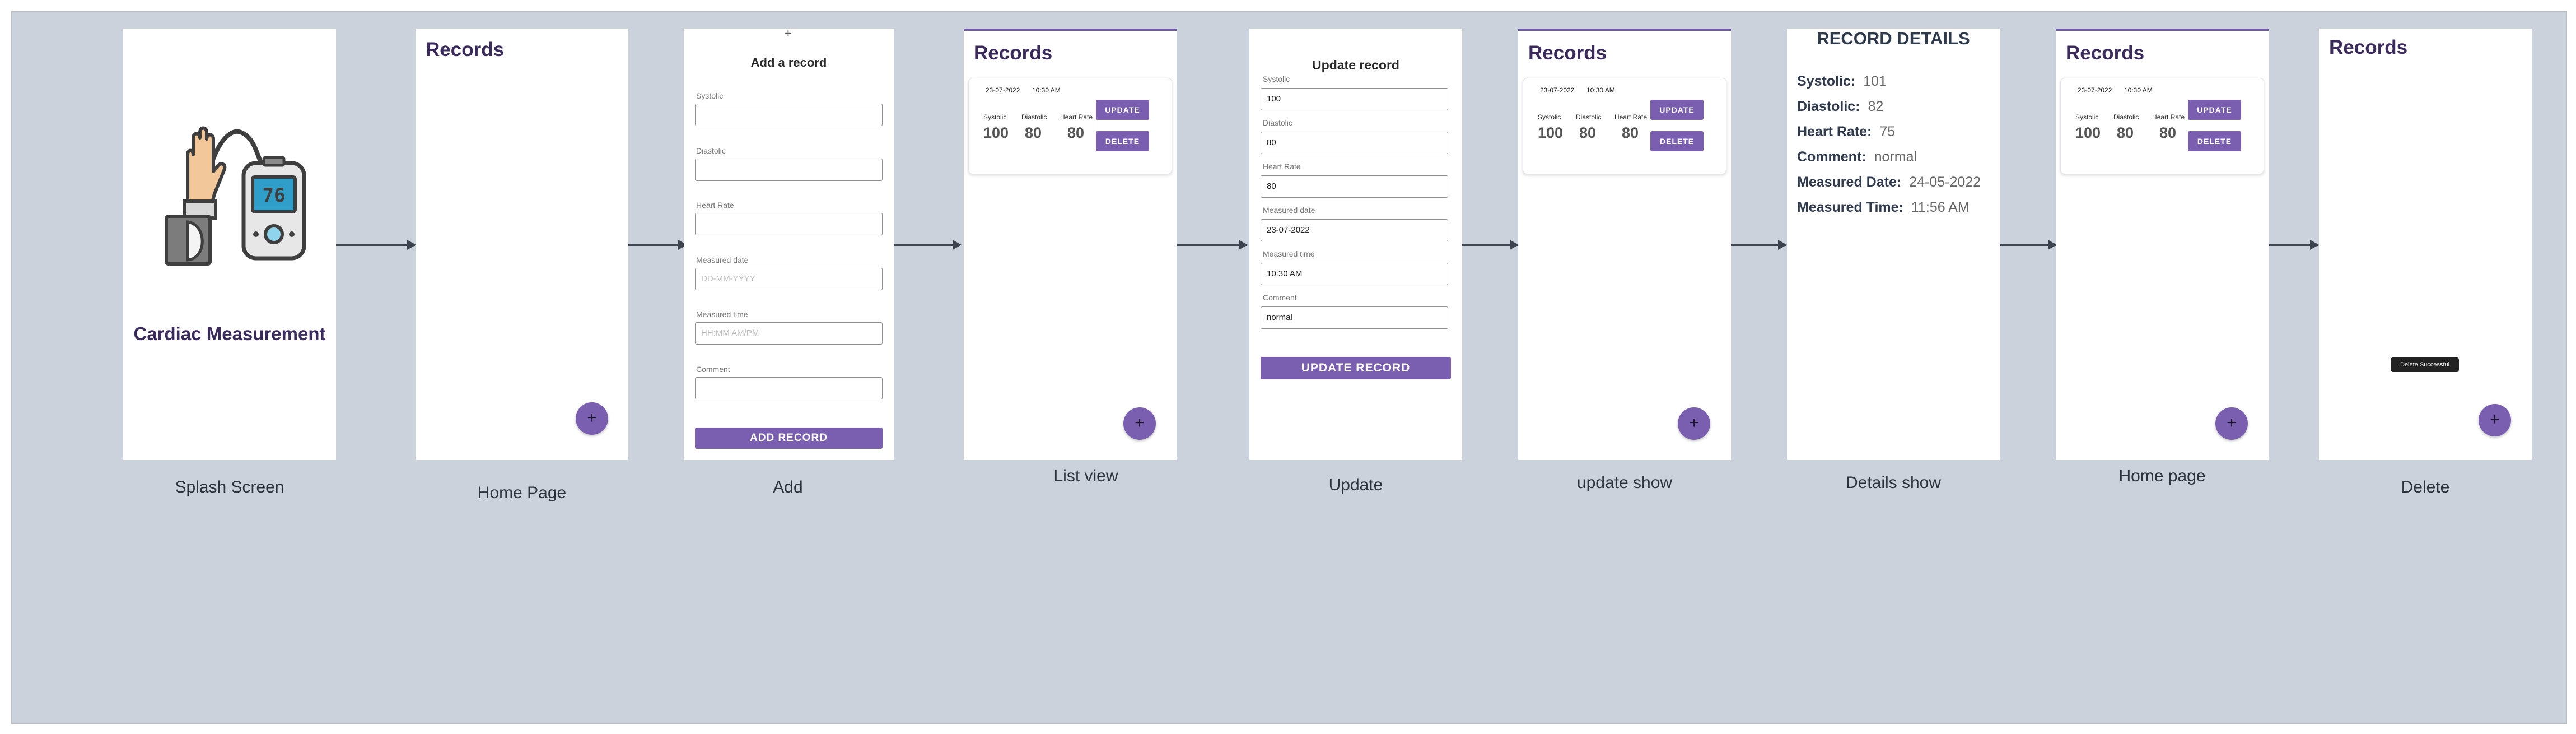 The height and width of the screenshot is (734, 2576). I want to click on add-top-plus: +, so click(789, 35).